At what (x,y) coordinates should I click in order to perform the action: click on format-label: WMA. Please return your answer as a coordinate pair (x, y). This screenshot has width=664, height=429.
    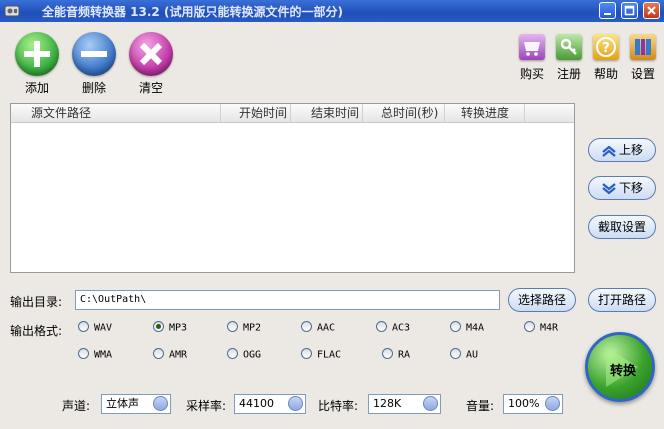
    Looking at the image, I should click on (103, 355).